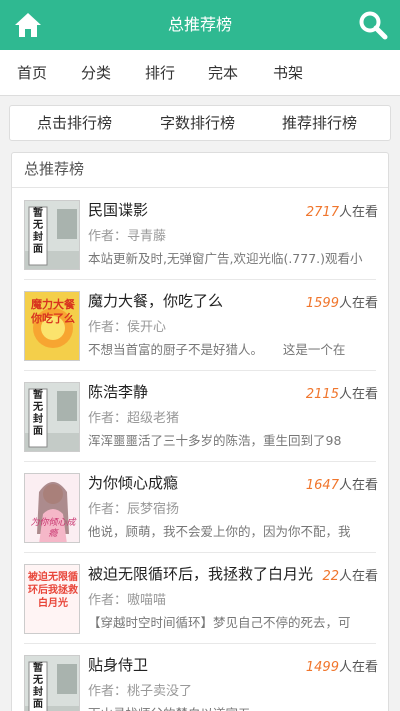 The height and width of the screenshot is (711, 400). What do you see at coordinates (215, 440) in the screenshot?
I see `book-description: 浑浑噩噩活了三十多岁的陈浩，重生回到了98` at bounding box center [215, 440].